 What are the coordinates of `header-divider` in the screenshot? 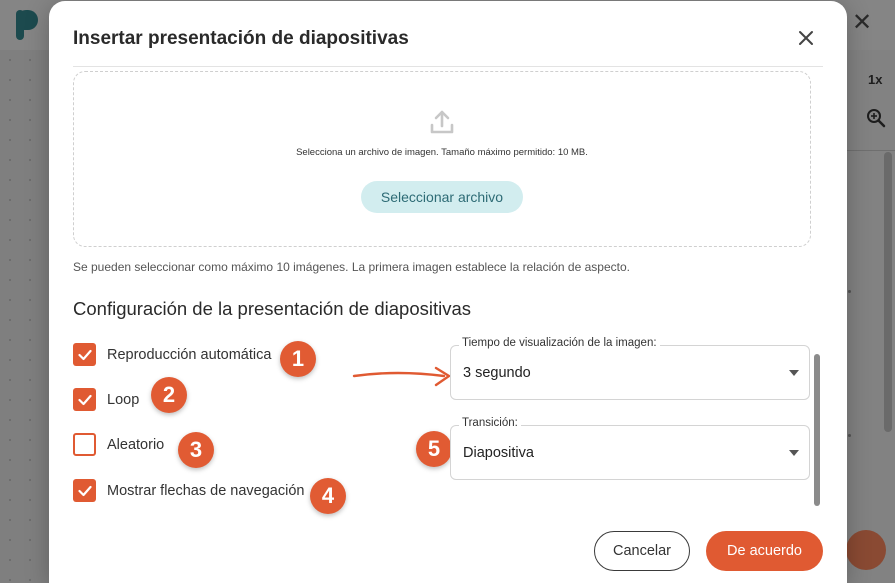 It's located at (448, 66).